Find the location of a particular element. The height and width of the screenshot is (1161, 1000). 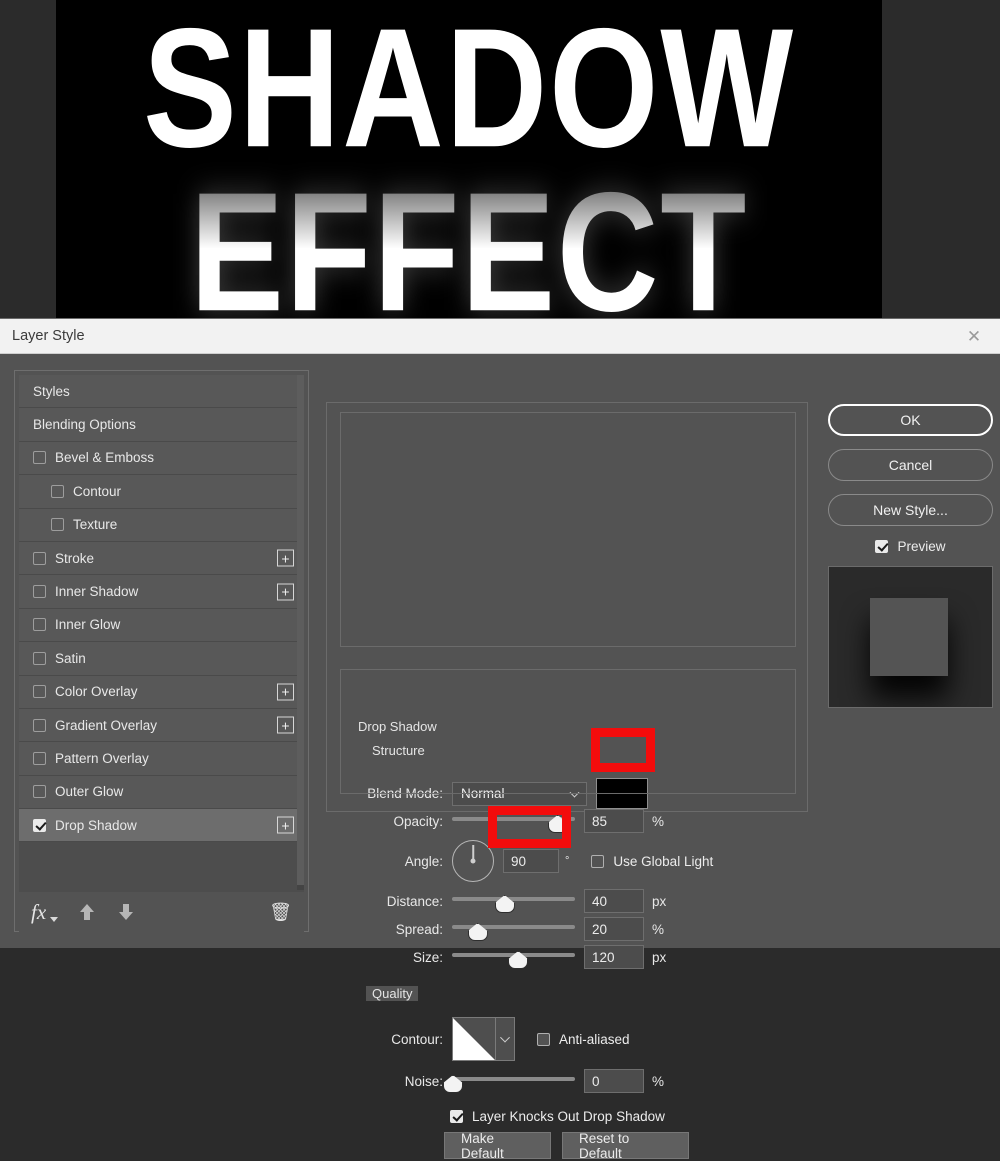

spread-value-field: 20 is located at coordinates (614, 929).